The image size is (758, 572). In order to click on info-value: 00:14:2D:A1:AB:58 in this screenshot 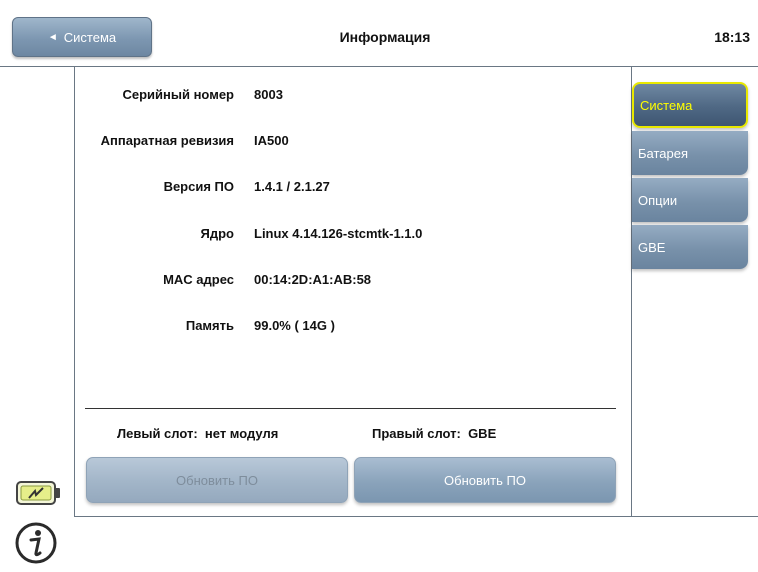, I will do `click(313, 279)`.